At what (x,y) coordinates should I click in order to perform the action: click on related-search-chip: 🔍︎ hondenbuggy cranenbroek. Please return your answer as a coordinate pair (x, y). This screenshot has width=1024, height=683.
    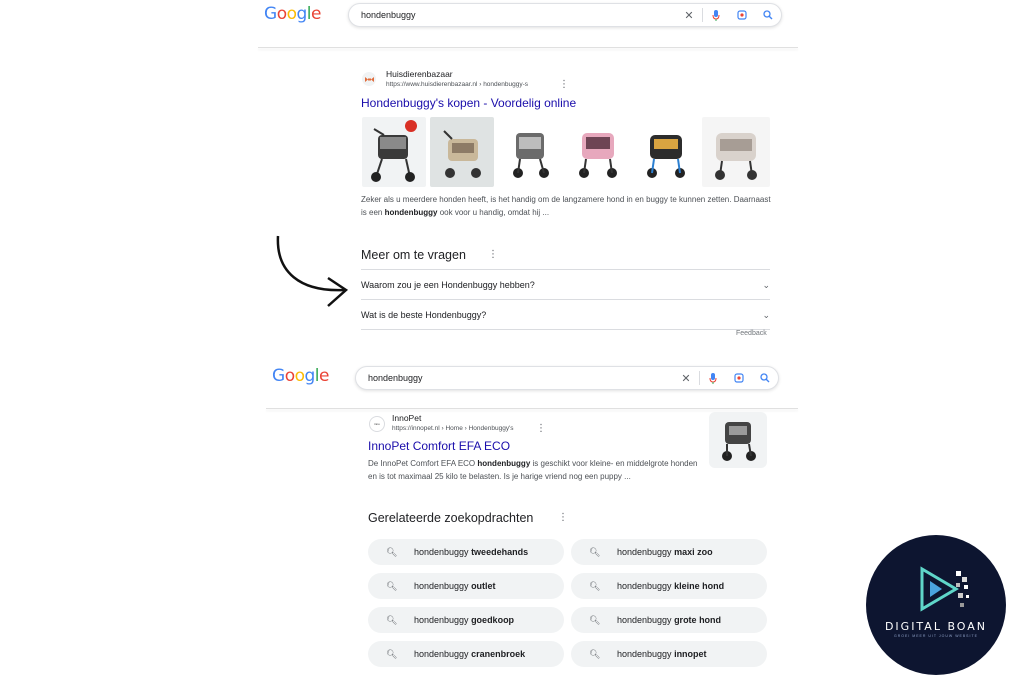
    Looking at the image, I should click on (466, 654).